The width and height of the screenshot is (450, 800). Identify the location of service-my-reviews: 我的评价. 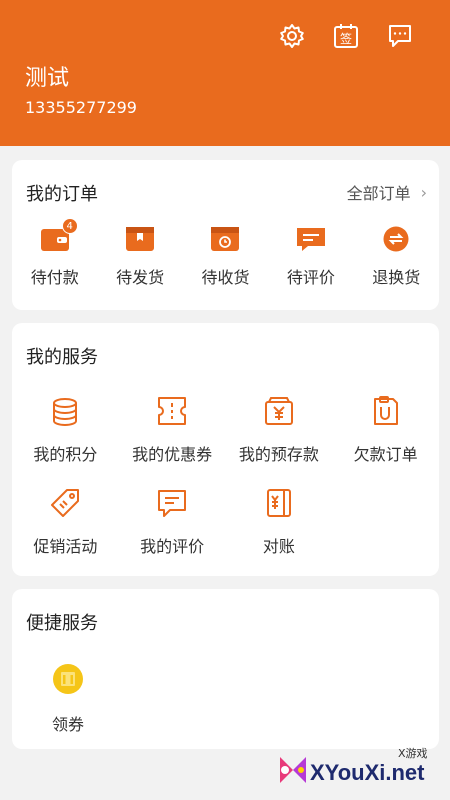
(172, 533).